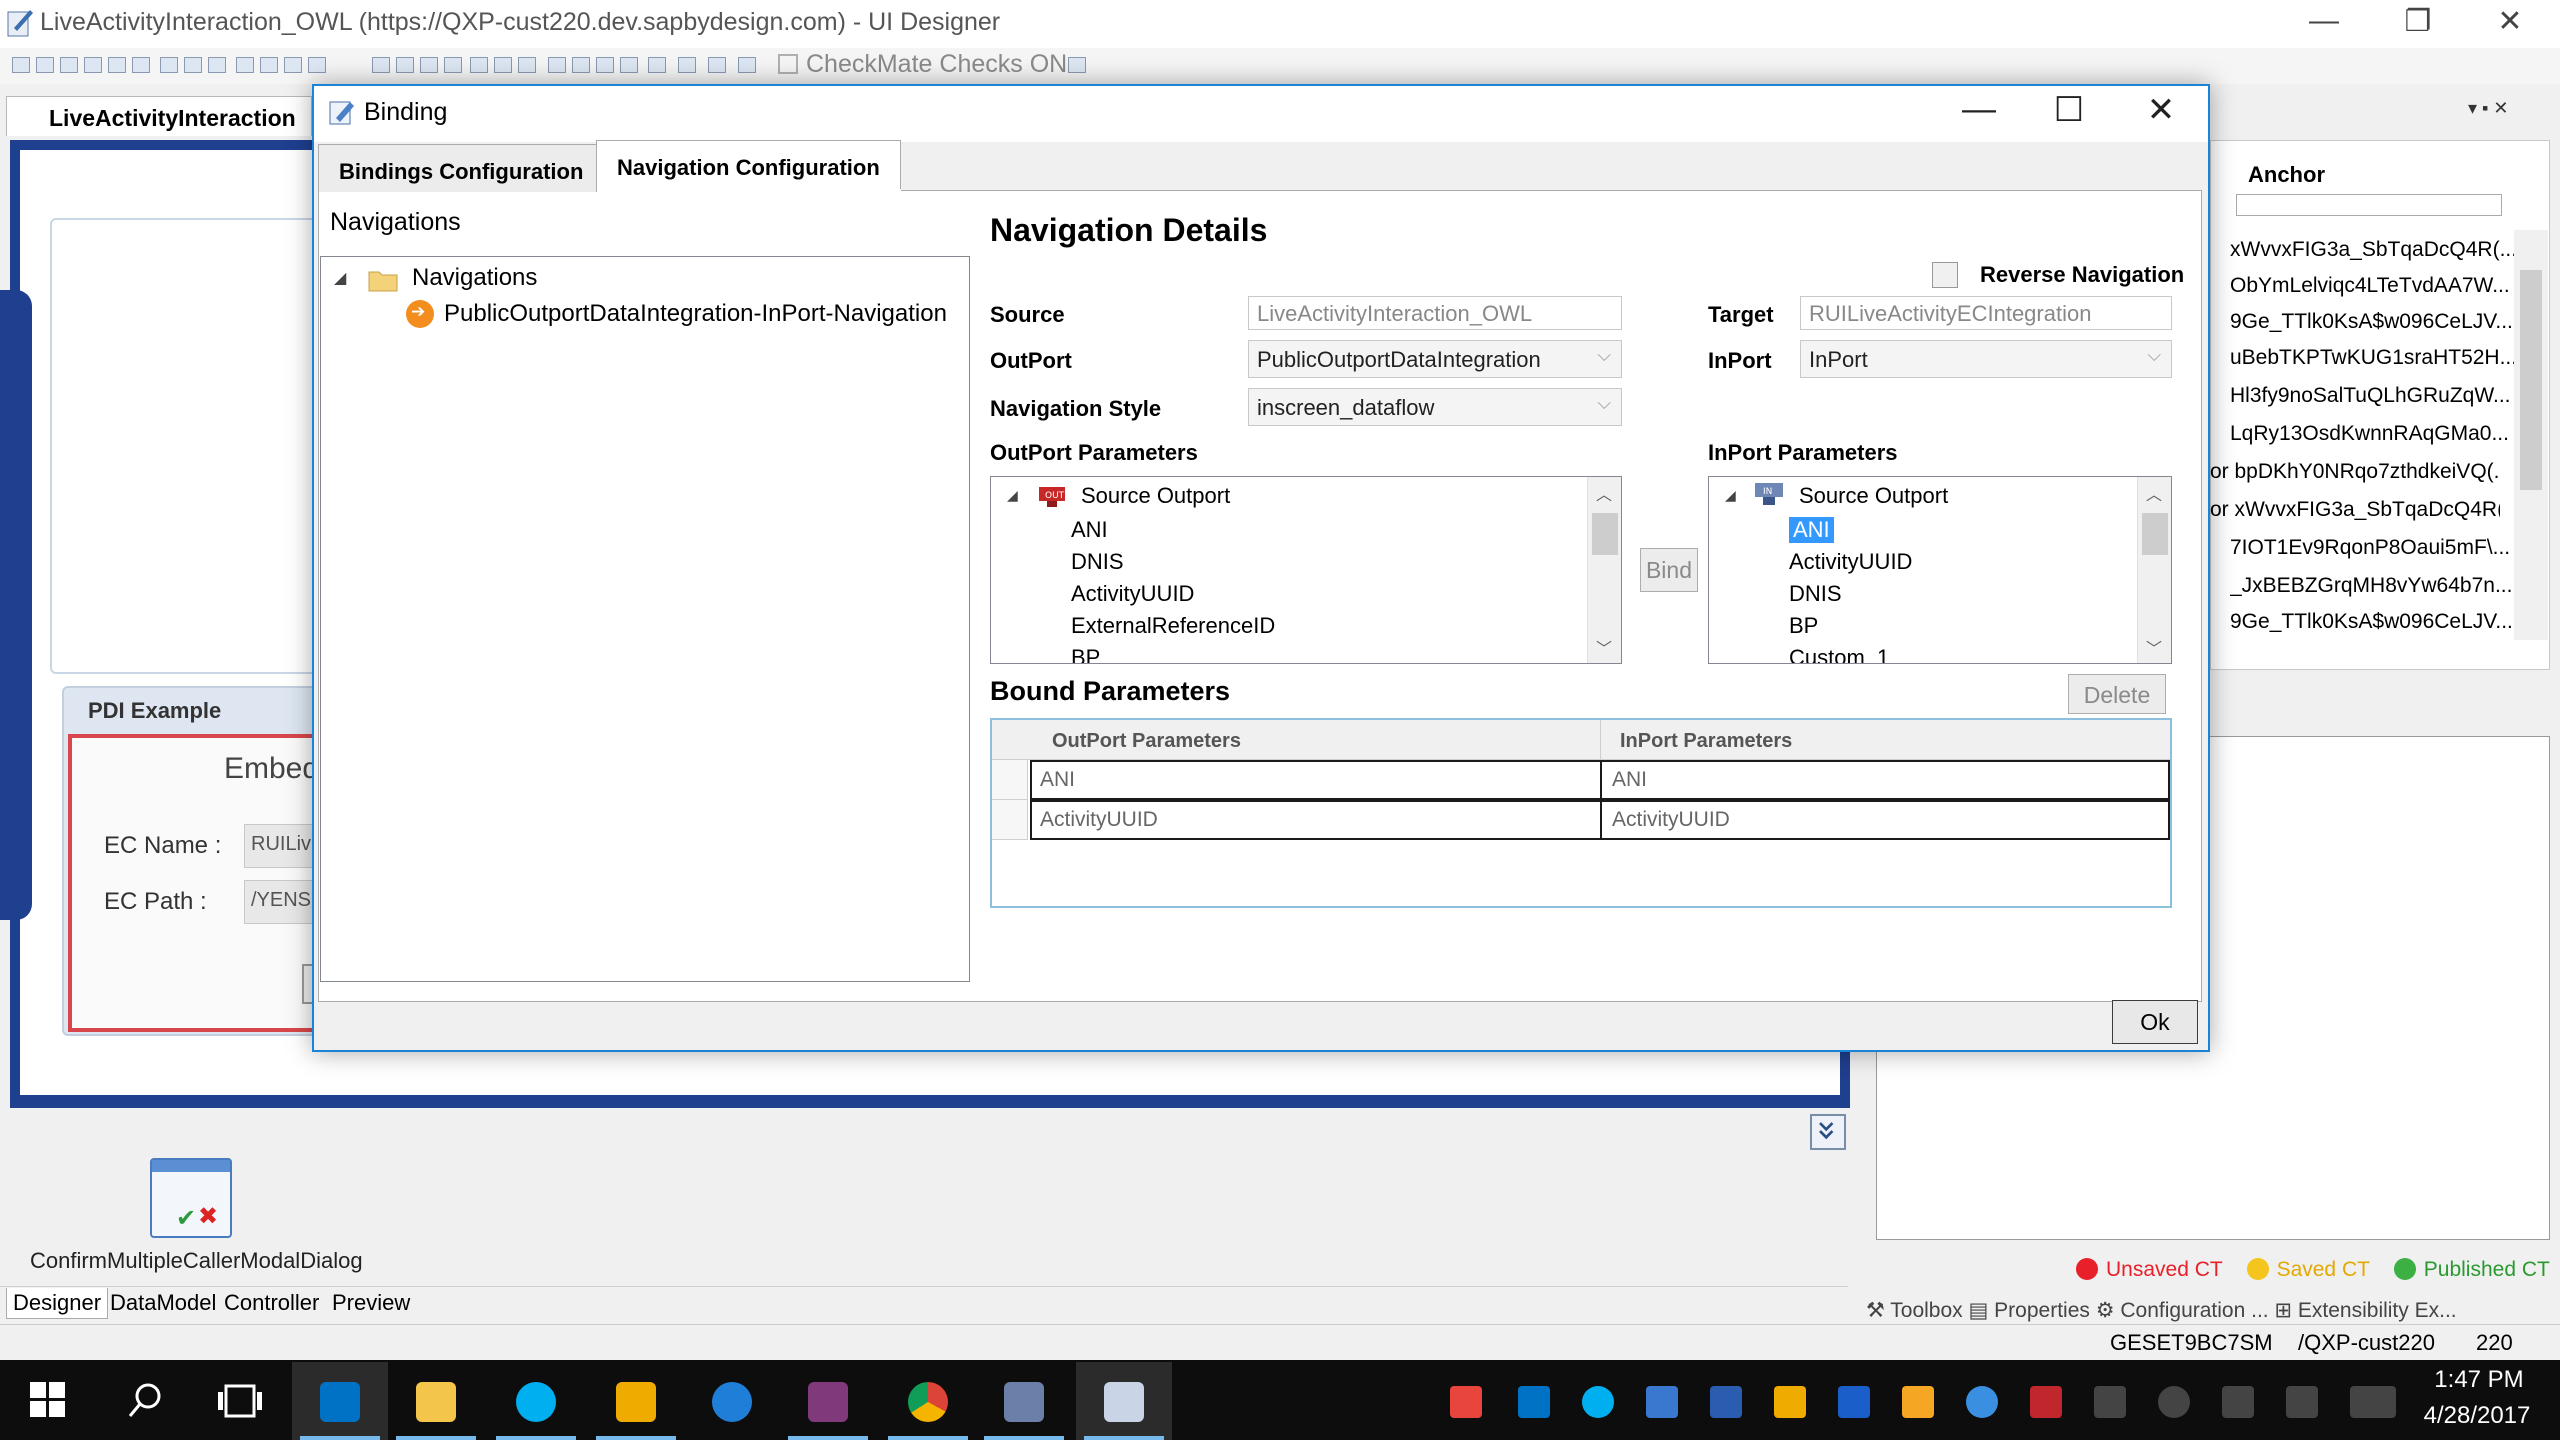 Image resolution: width=2560 pixels, height=1440 pixels. I want to click on grid-header-outport: OutPort Parameters, so click(1146, 741).